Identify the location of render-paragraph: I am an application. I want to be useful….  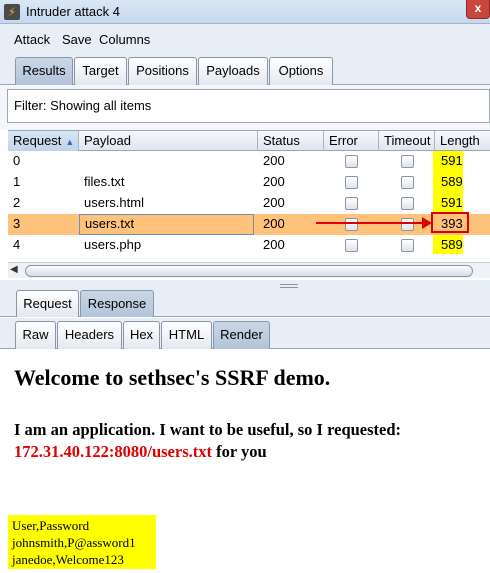
(207, 441).